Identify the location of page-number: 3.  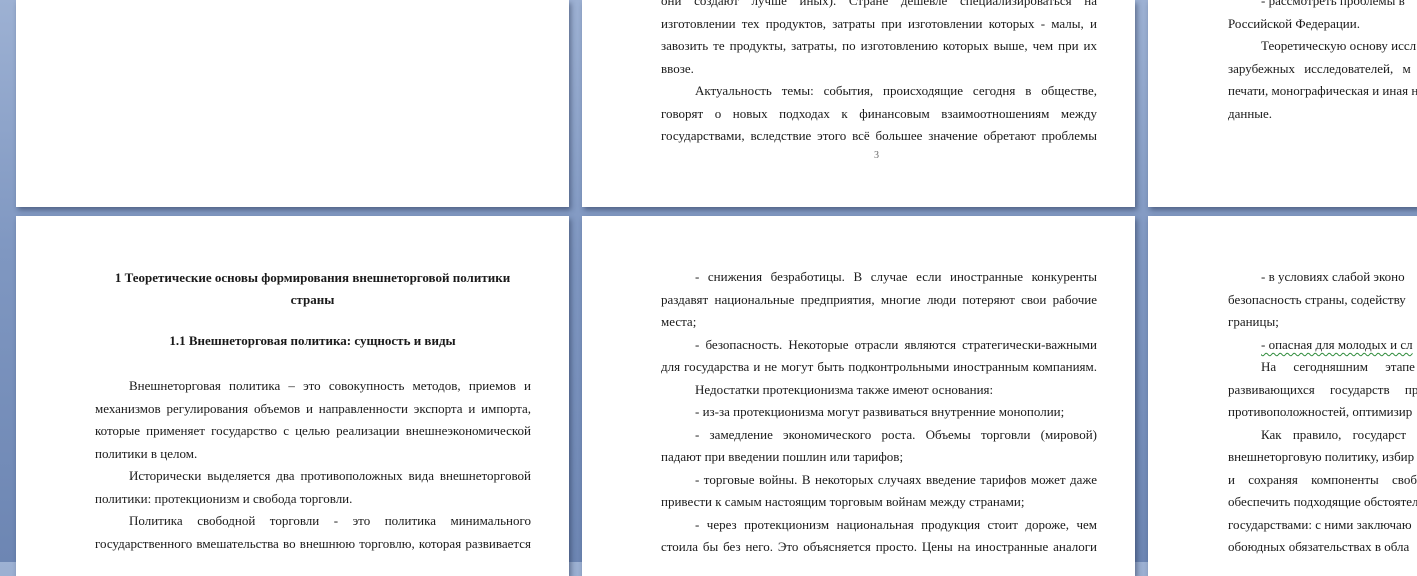
(876, 155).